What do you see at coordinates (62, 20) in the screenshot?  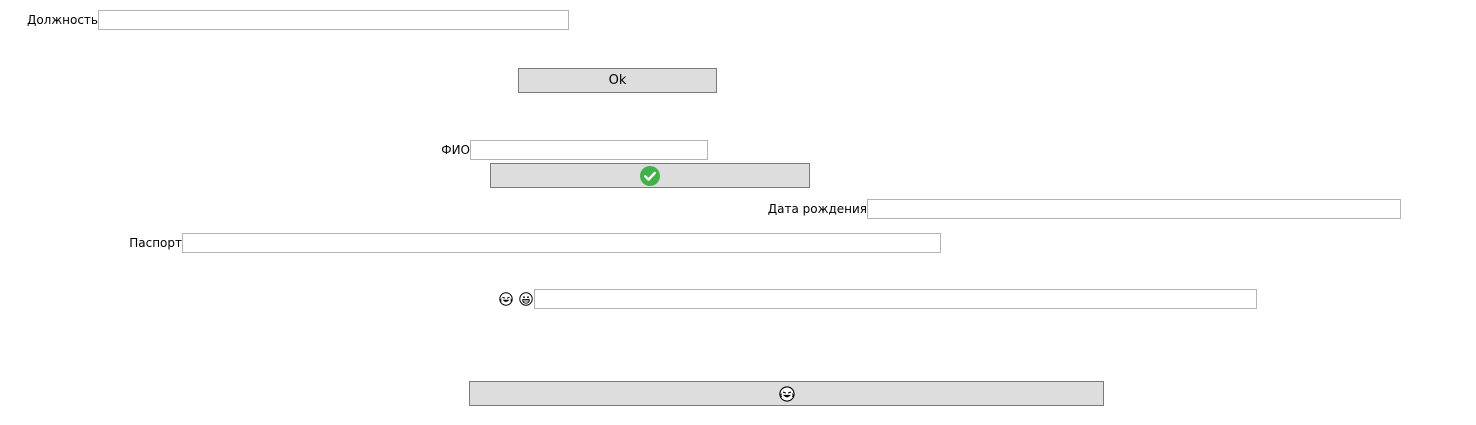 I see `position-label: Должность` at bounding box center [62, 20].